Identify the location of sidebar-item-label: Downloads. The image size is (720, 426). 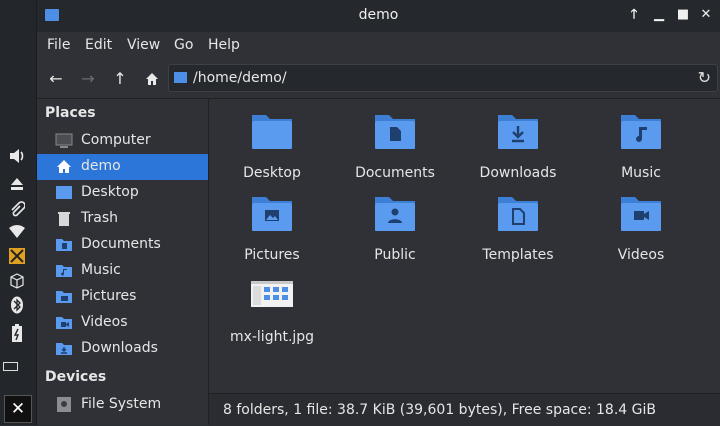
(119, 348).